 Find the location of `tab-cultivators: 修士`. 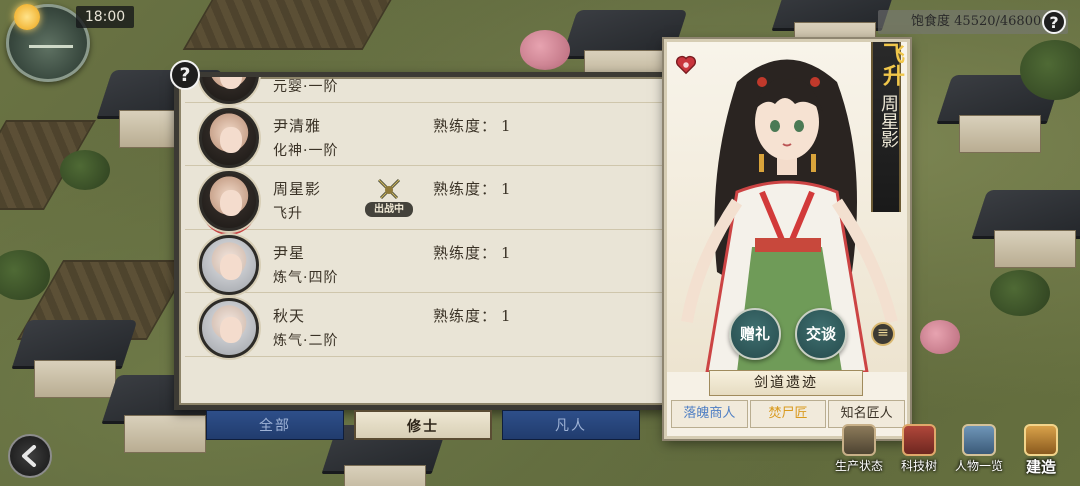

tab-cultivators: 修士 is located at coordinates (423, 425).